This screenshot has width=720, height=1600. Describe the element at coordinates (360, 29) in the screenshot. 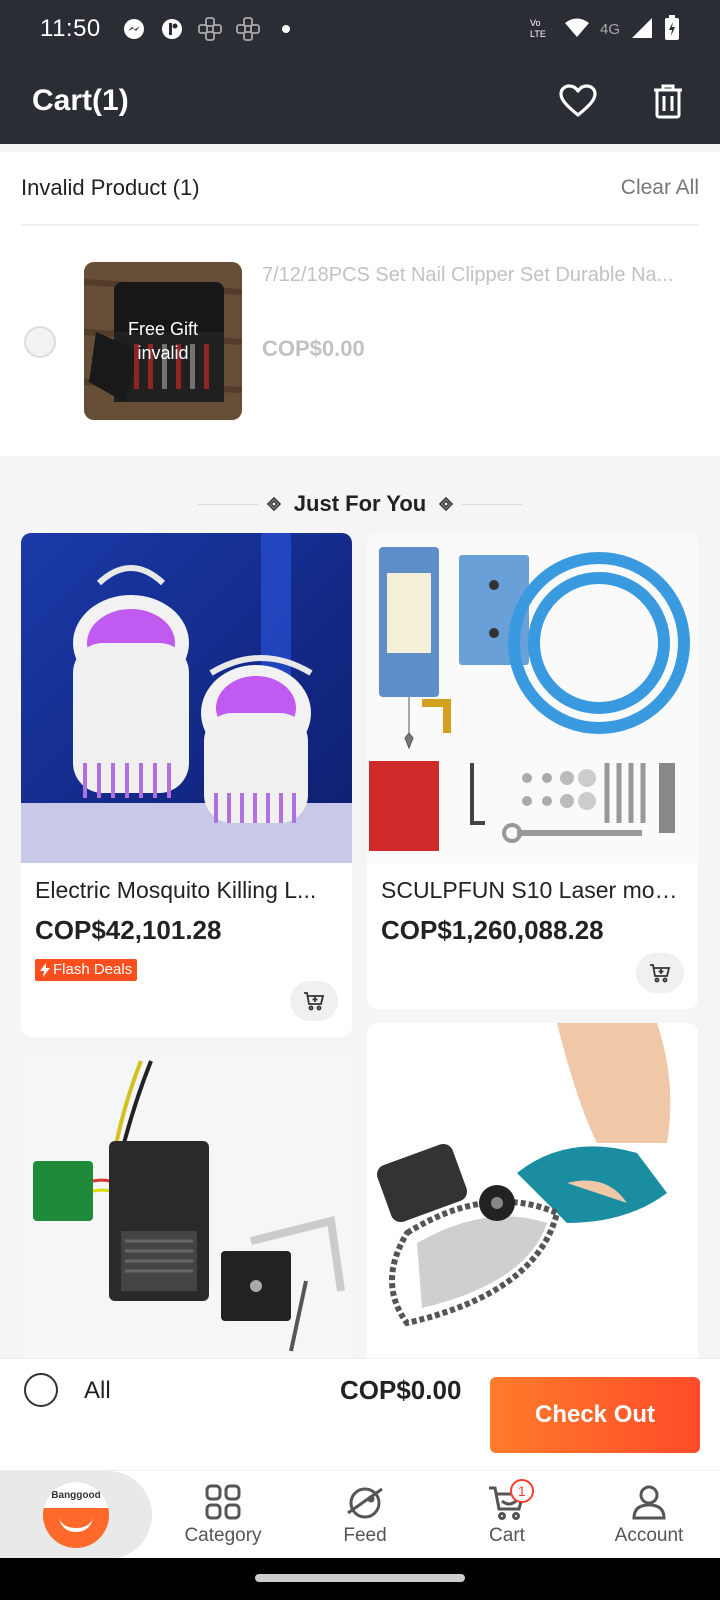

I see `status-bar: 11:50 Vo LTE 4G` at that location.